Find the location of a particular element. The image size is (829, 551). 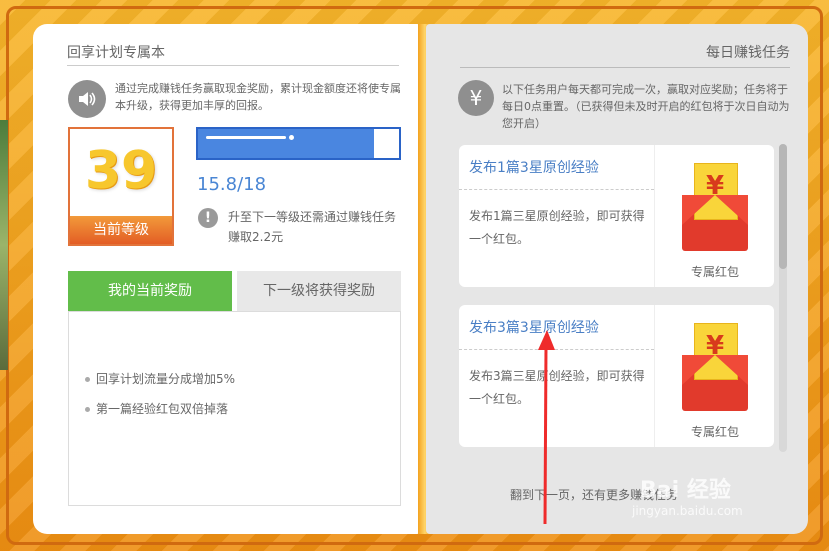

annotation-arrow-icon is located at coordinates (546, 427).